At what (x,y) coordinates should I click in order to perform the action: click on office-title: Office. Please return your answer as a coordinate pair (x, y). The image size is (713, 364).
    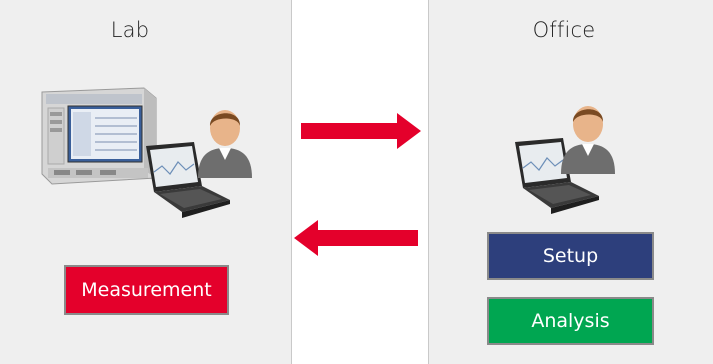
    Looking at the image, I should click on (564, 30).